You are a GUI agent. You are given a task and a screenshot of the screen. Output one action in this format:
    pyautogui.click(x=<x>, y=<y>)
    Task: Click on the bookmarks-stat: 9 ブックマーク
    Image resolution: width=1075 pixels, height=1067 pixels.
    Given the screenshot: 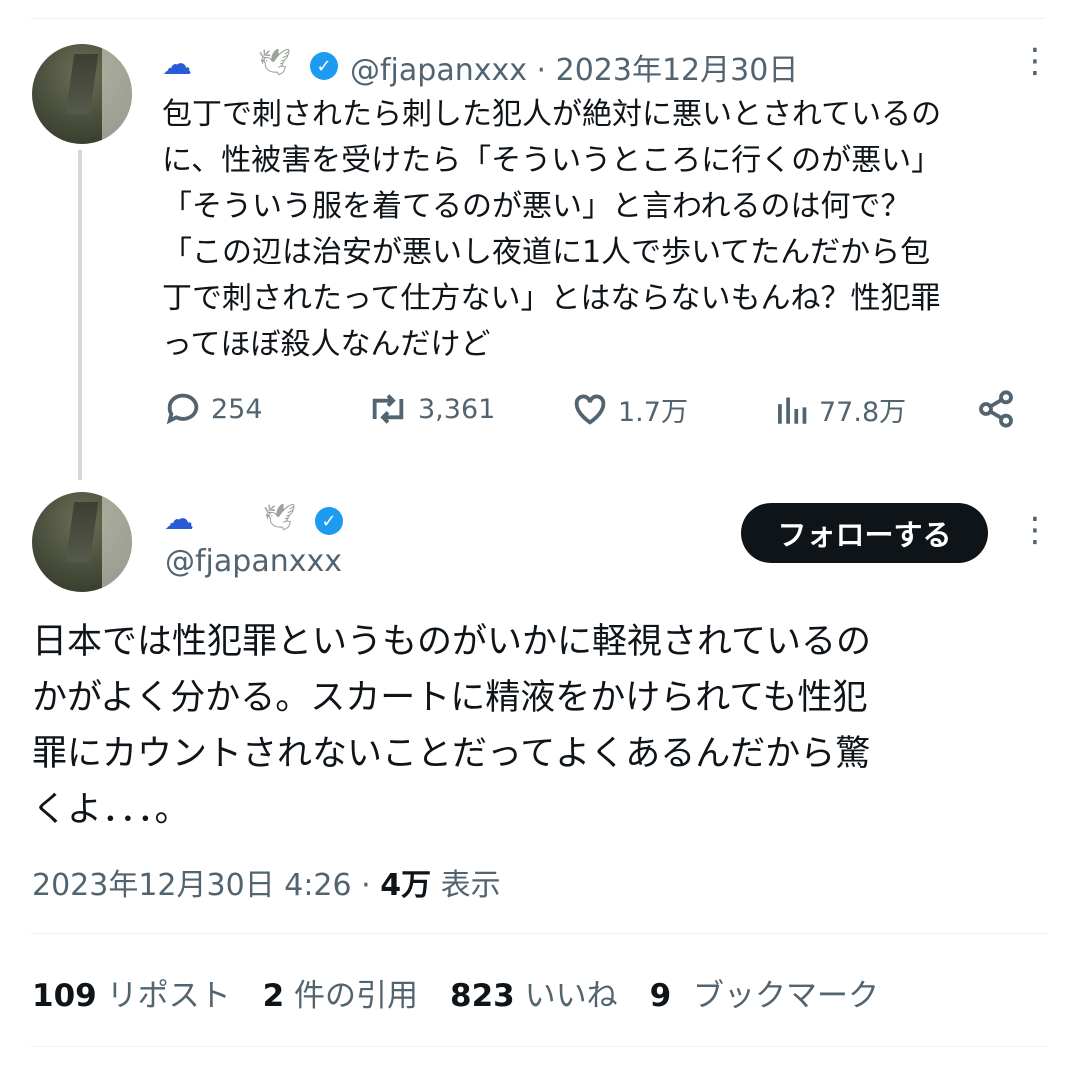 What is the action you would take?
    pyautogui.click(x=764, y=992)
    